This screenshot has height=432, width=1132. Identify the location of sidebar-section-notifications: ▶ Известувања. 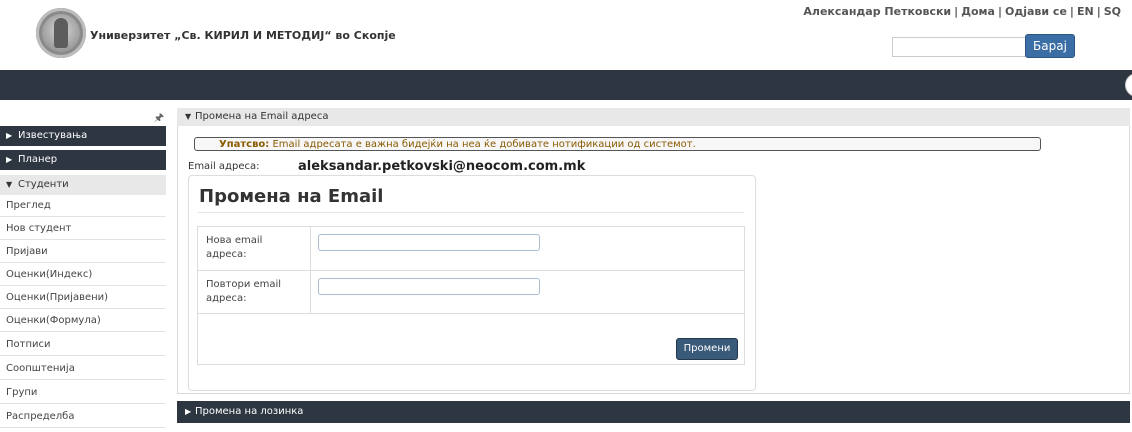
(83, 136).